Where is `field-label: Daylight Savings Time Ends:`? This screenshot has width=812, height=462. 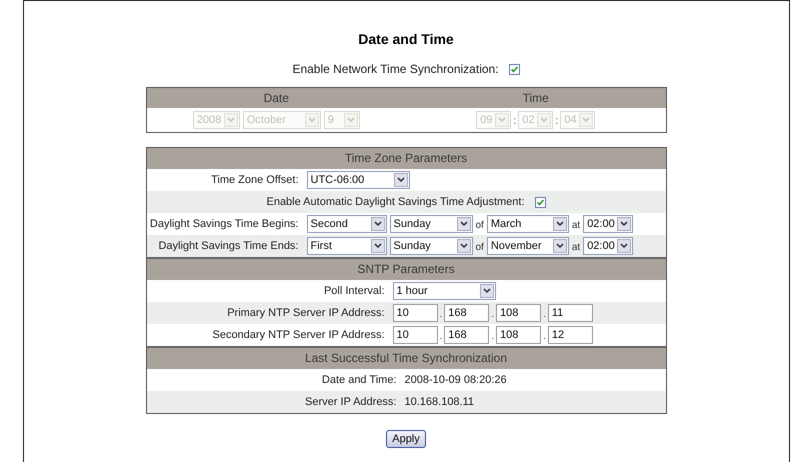
field-label: Daylight Savings Time Ends: is located at coordinates (228, 246).